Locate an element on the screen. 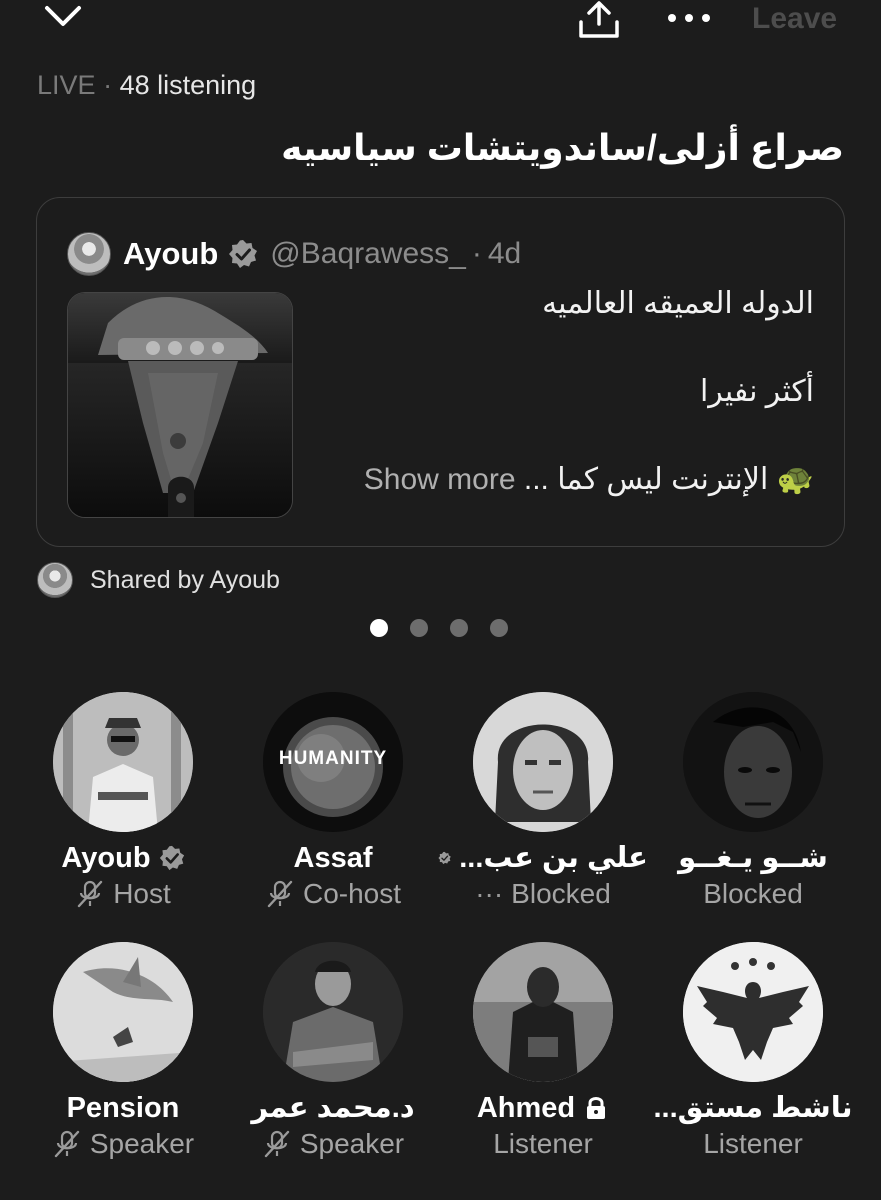 The height and width of the screenshot is (1200, 881). avatar-shark-image is located at coordinates (123, 1012).